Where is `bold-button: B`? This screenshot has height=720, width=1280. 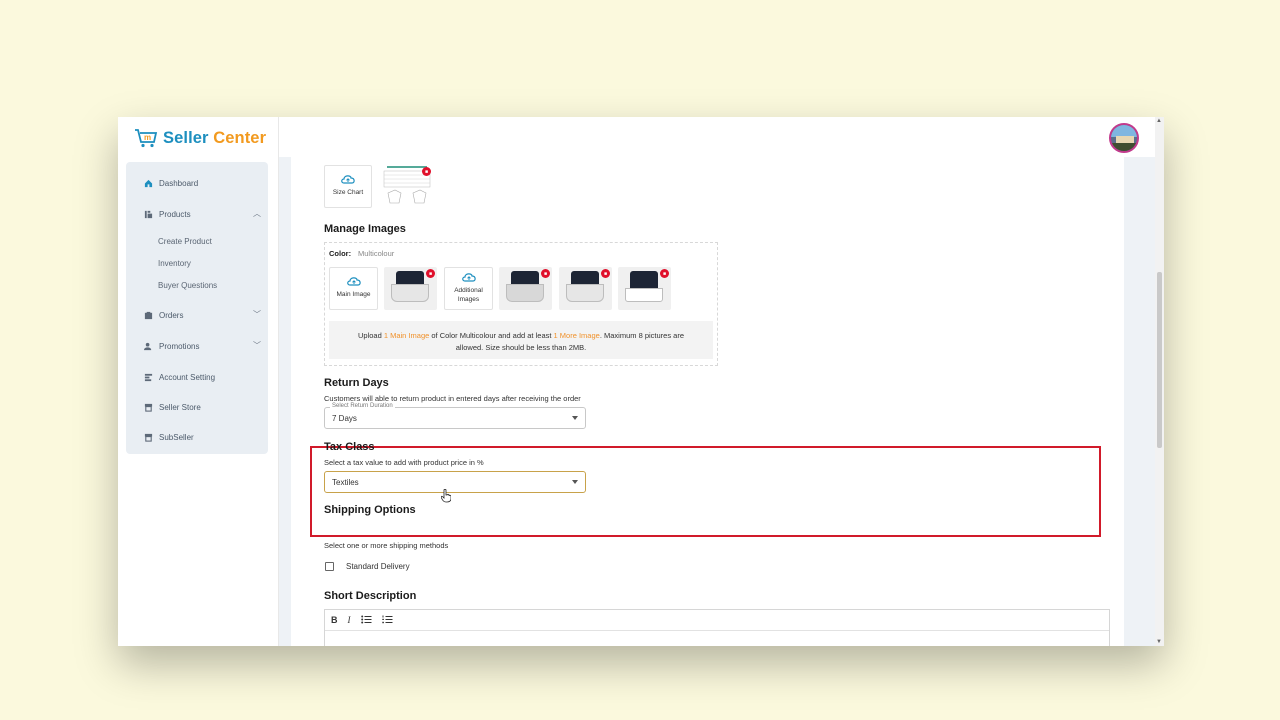 bold-button: B is located at coordinates (334, 620).